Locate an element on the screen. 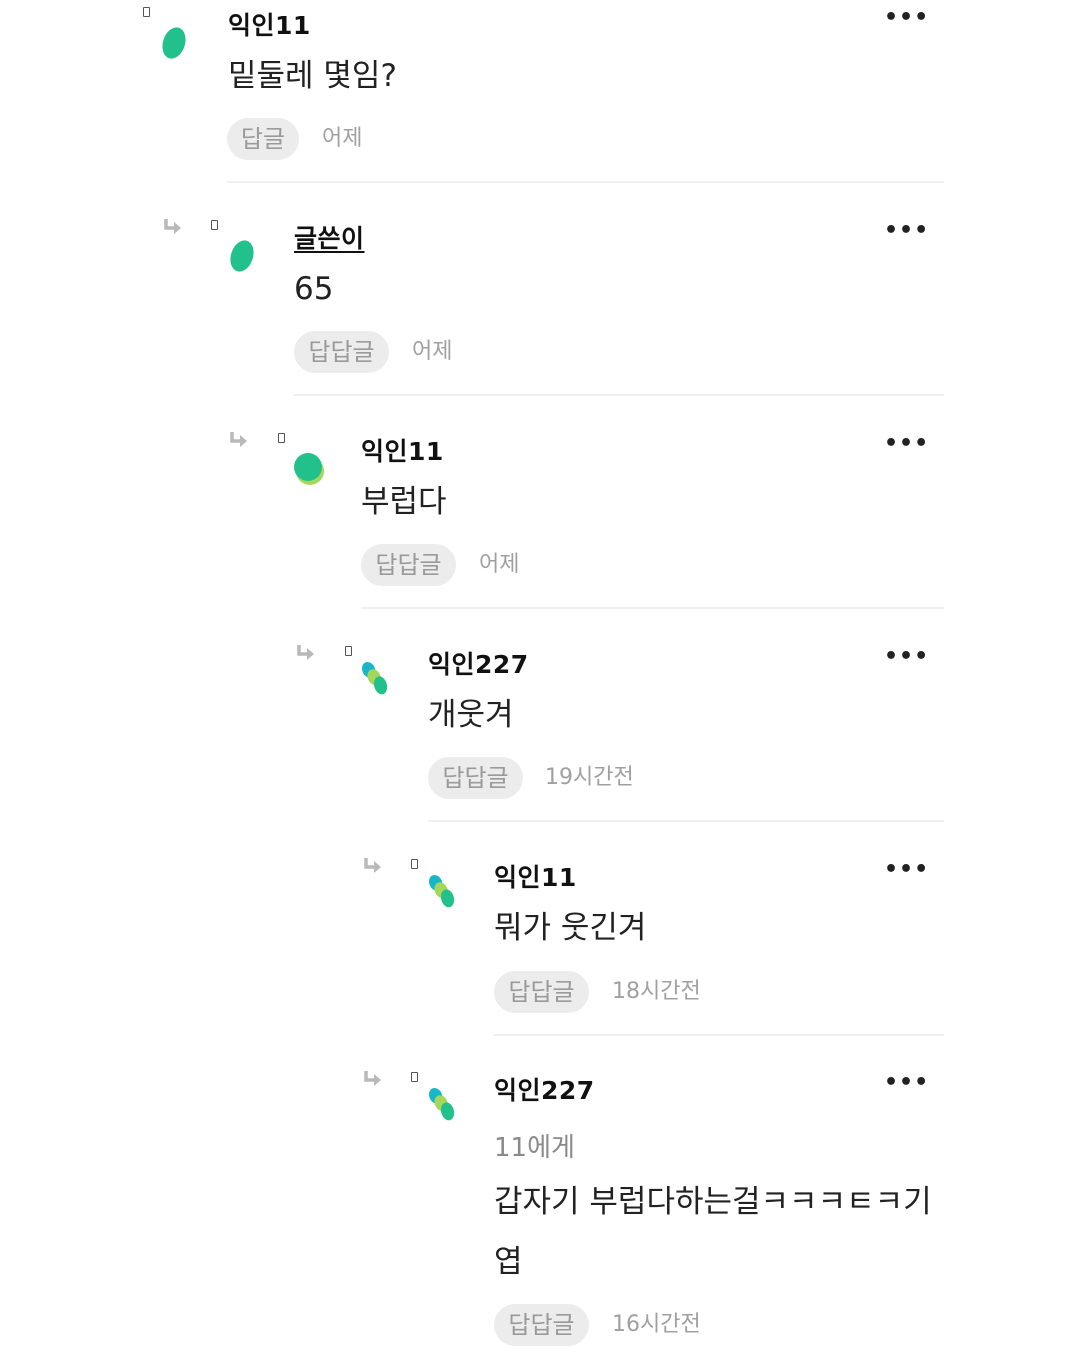 This screenshot has width=1080, height=1350. comment-text: 밑둘레 몇임? is located at coordinates (312, 76).